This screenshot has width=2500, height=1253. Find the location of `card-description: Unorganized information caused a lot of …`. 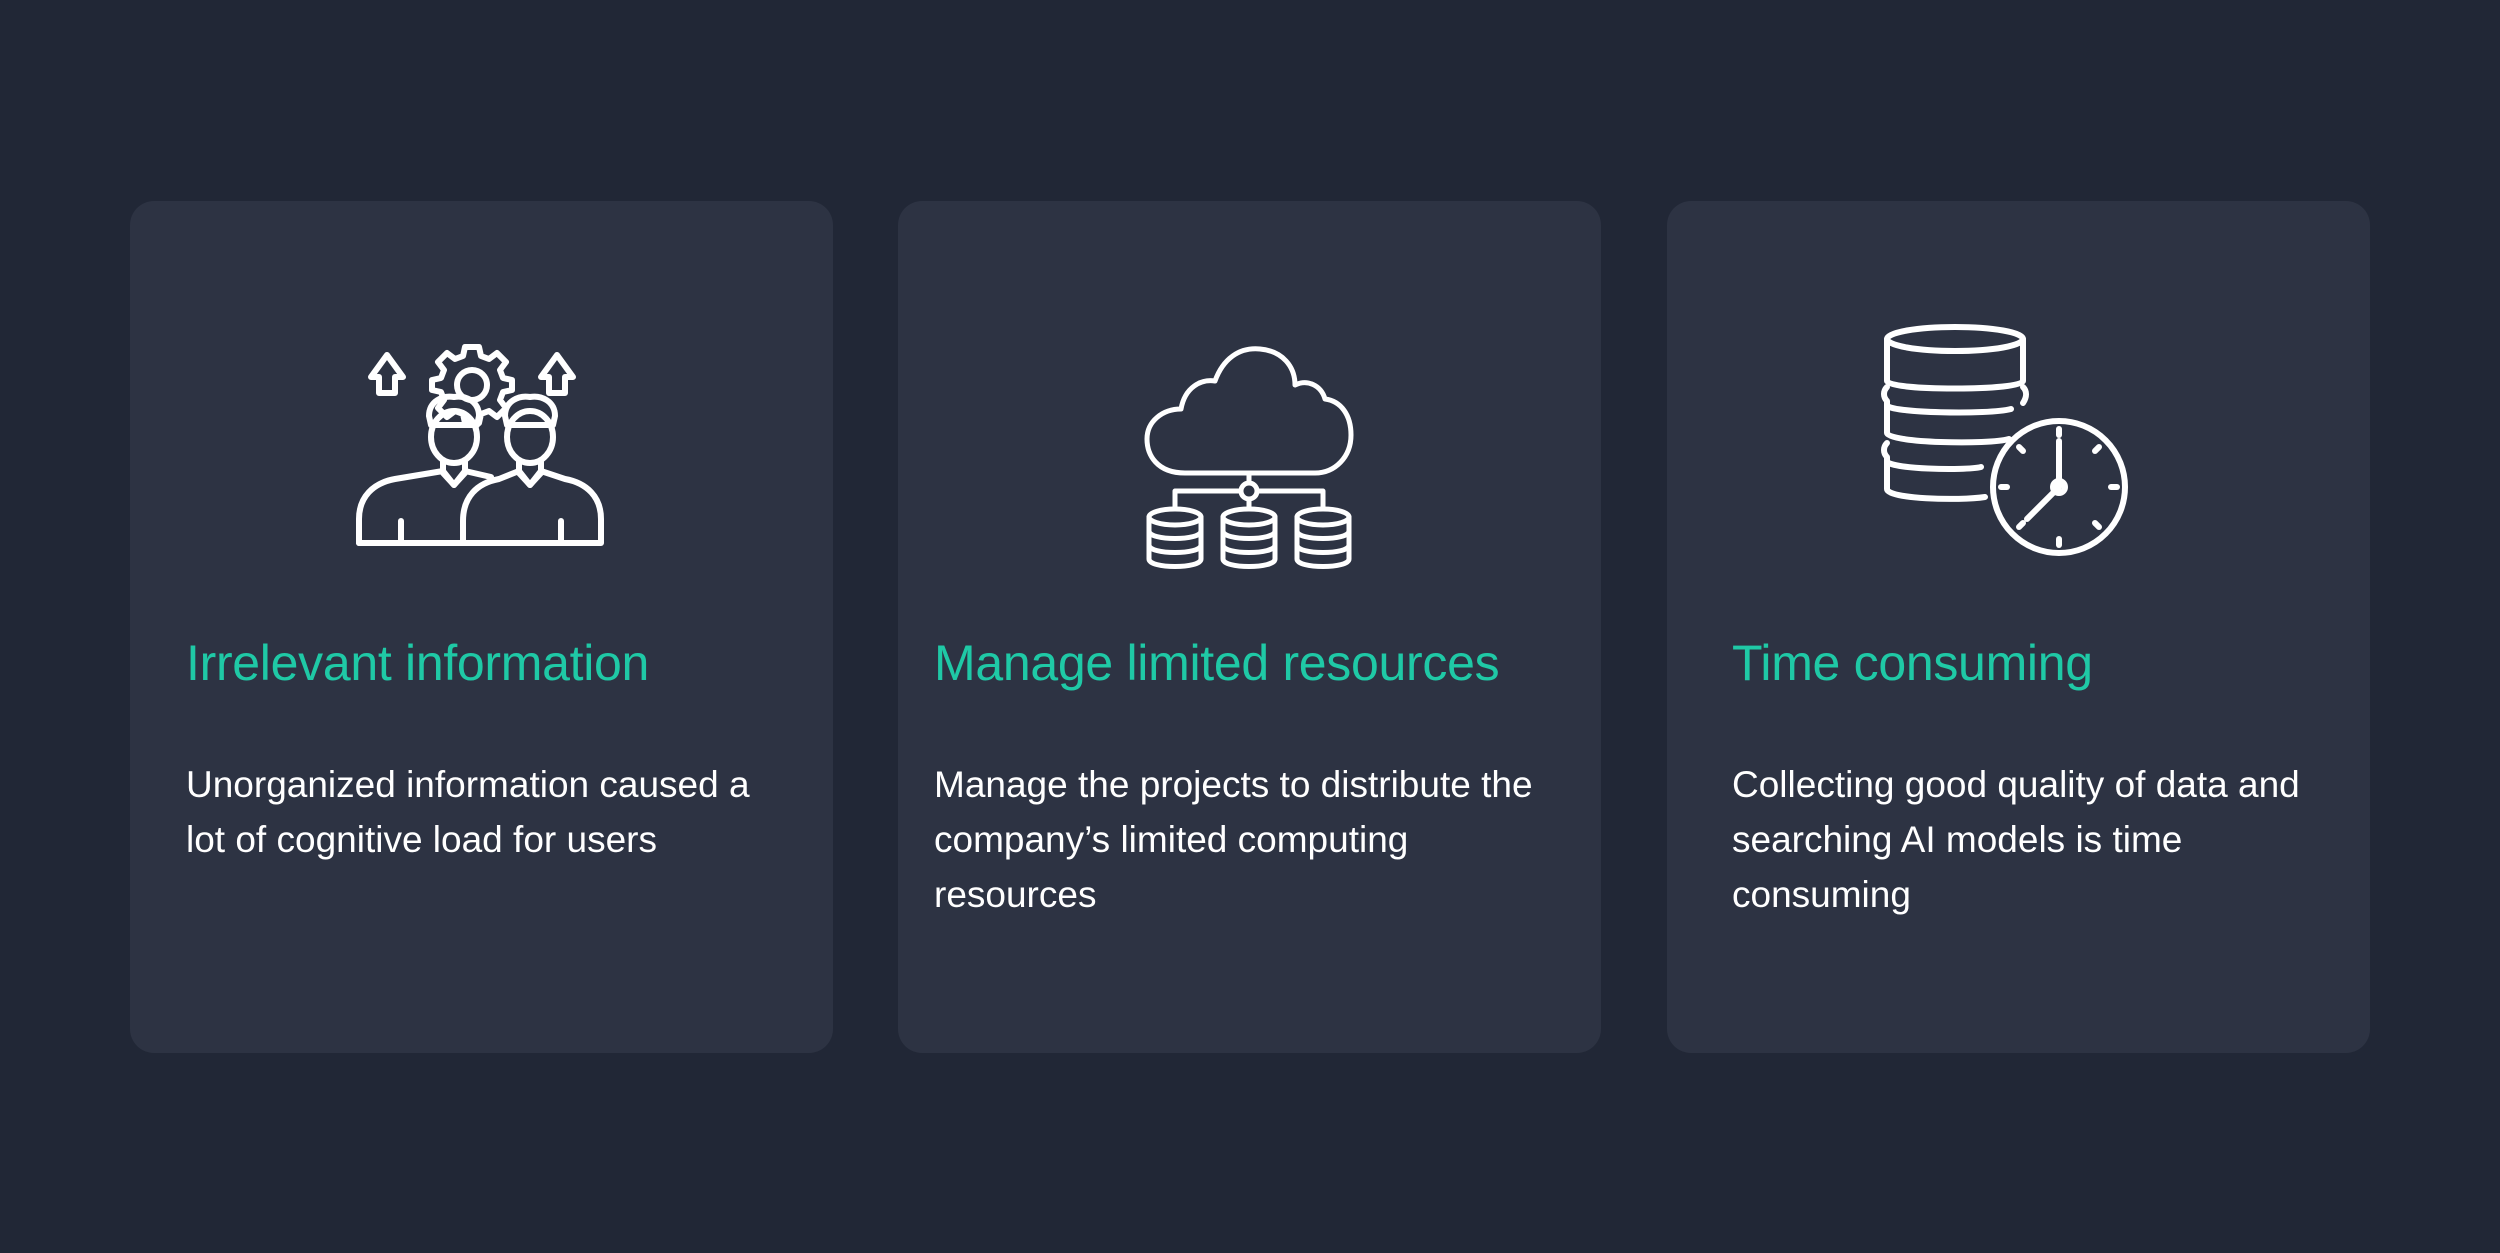

card-description: Unorganized information caused a lot of … is located at coordinates (468, 812).